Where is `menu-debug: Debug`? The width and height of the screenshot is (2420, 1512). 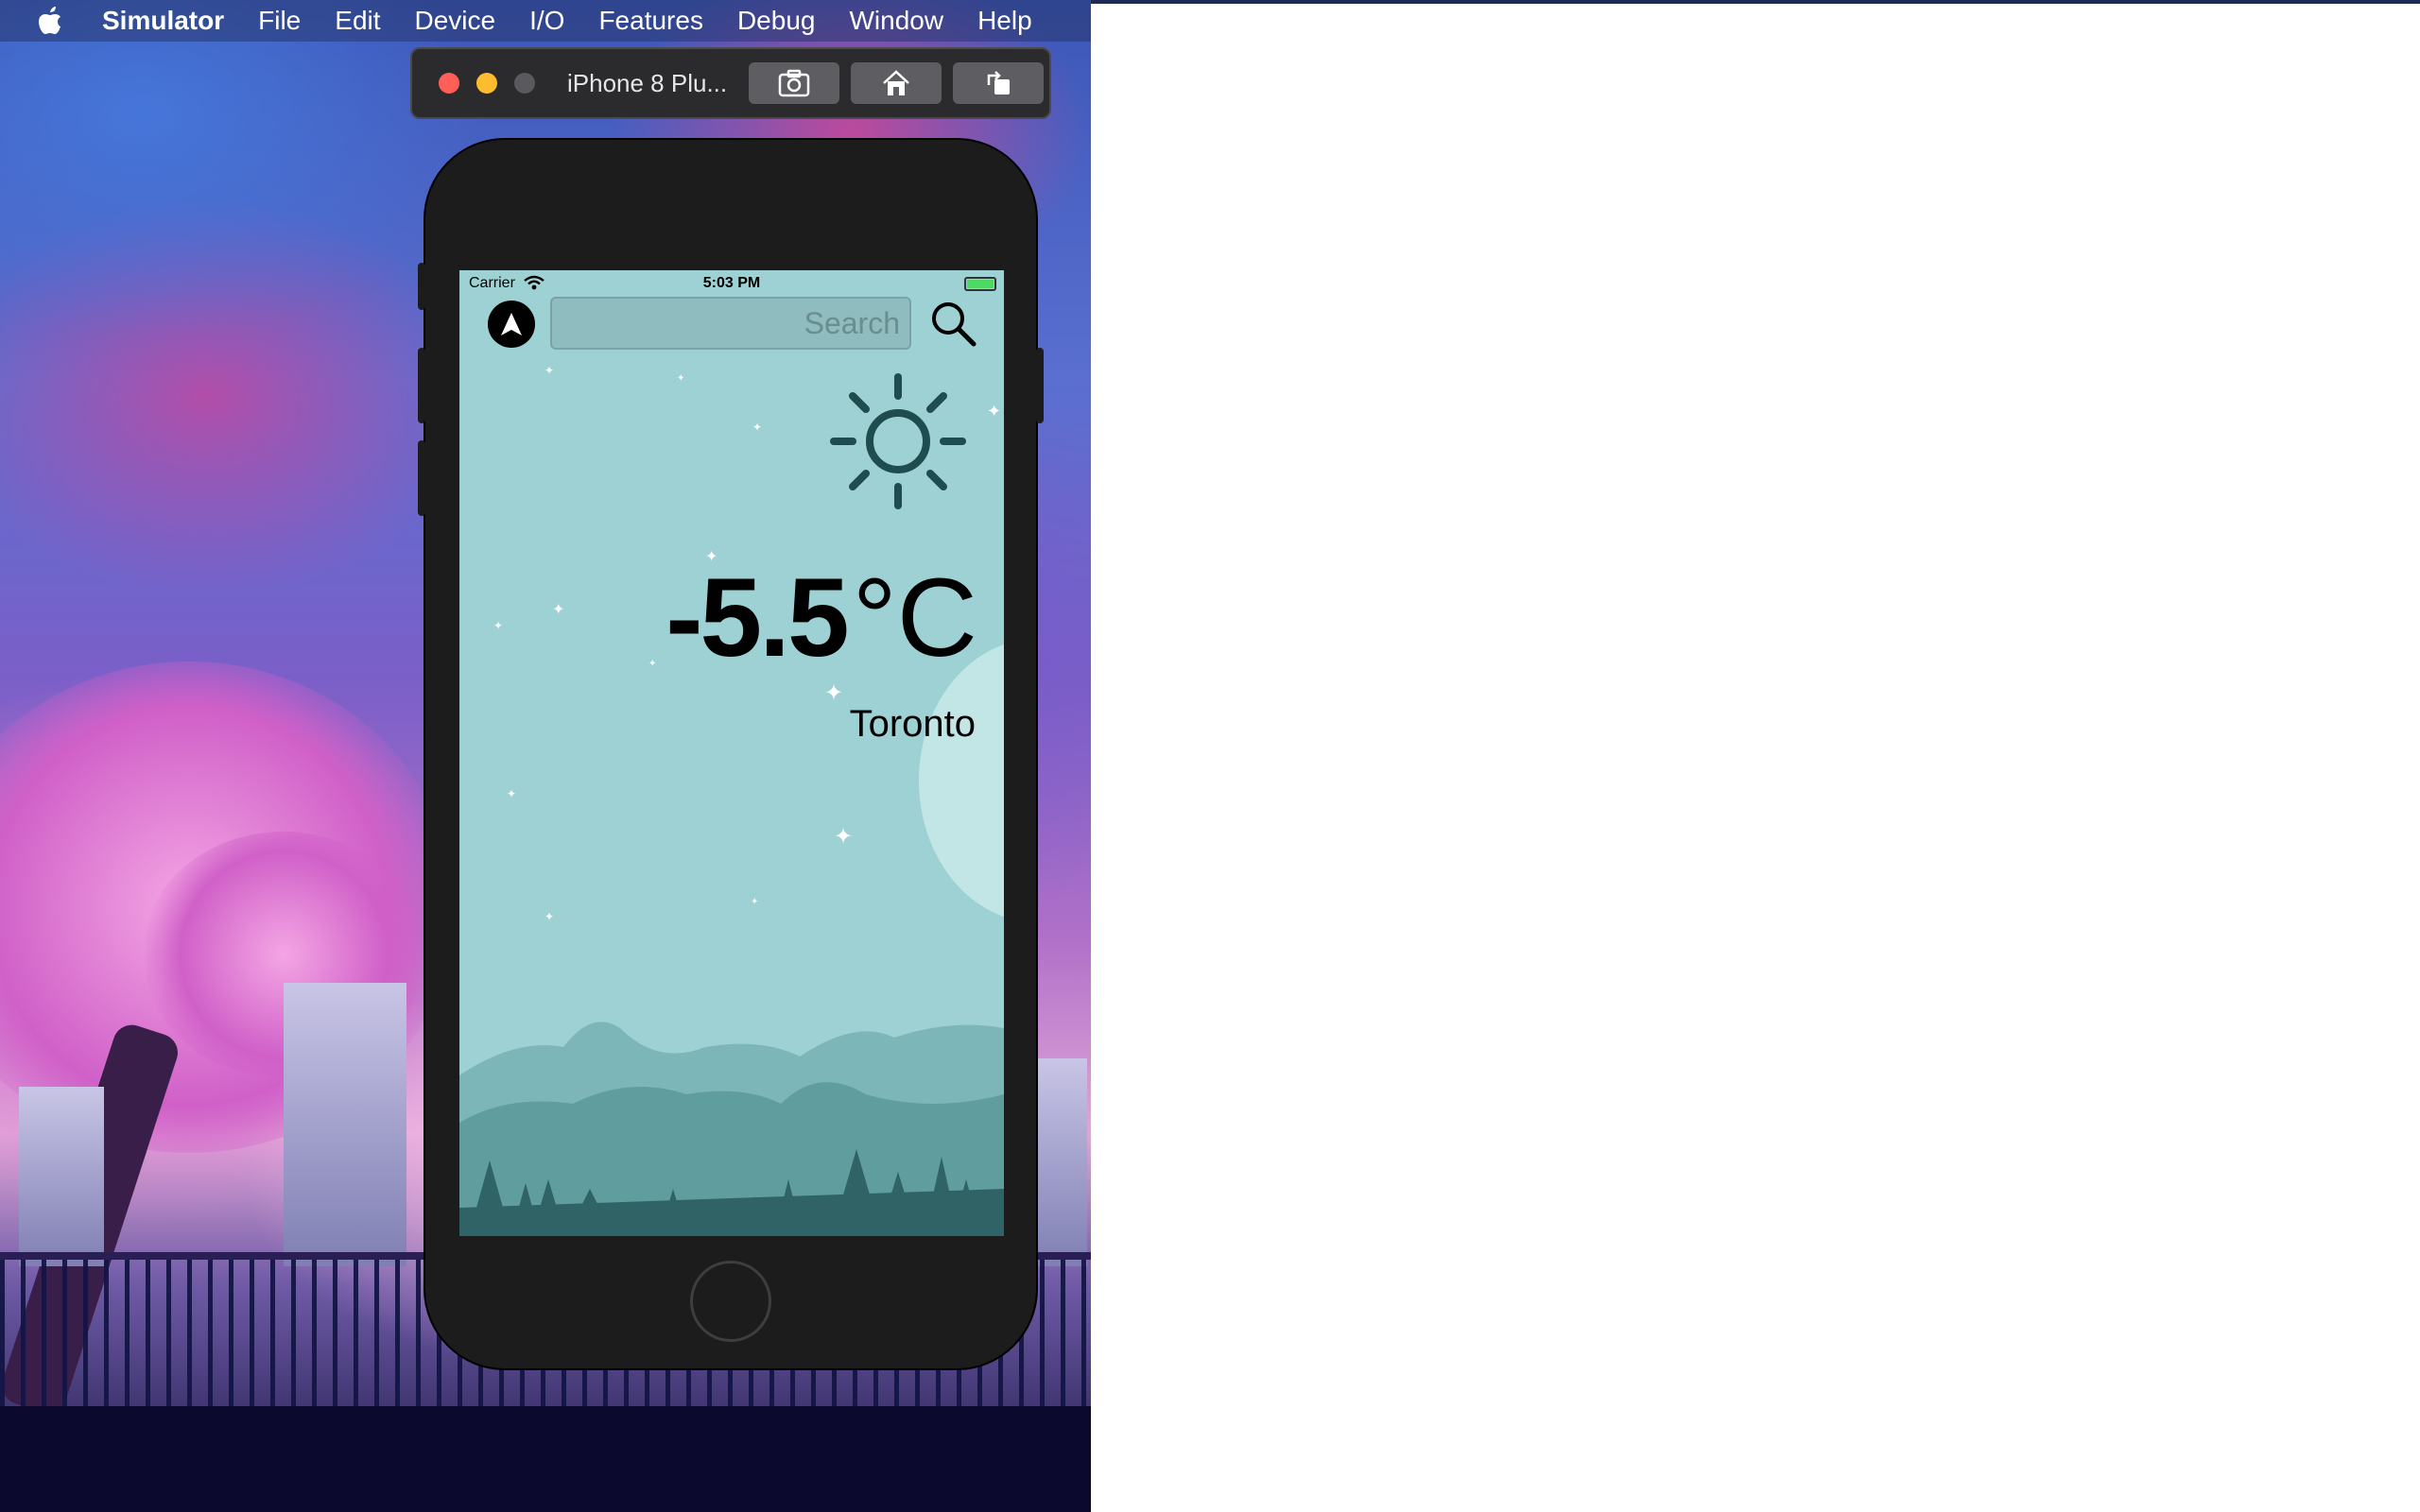
menu-debug: Debug is located at coordinates (776, 21).